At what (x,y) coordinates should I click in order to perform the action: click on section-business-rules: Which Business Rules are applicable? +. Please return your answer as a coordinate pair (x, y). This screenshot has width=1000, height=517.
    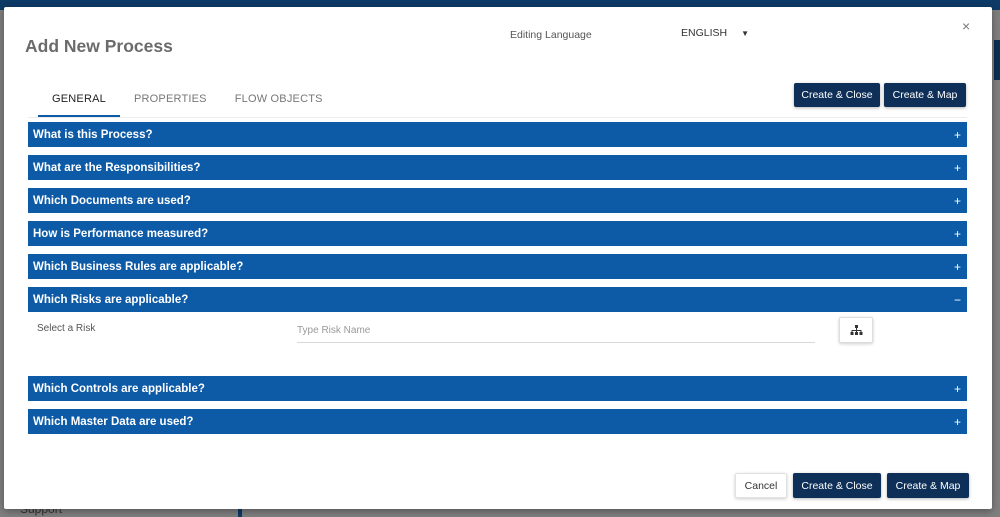
    Looking at the image, I should click on (497, 266).